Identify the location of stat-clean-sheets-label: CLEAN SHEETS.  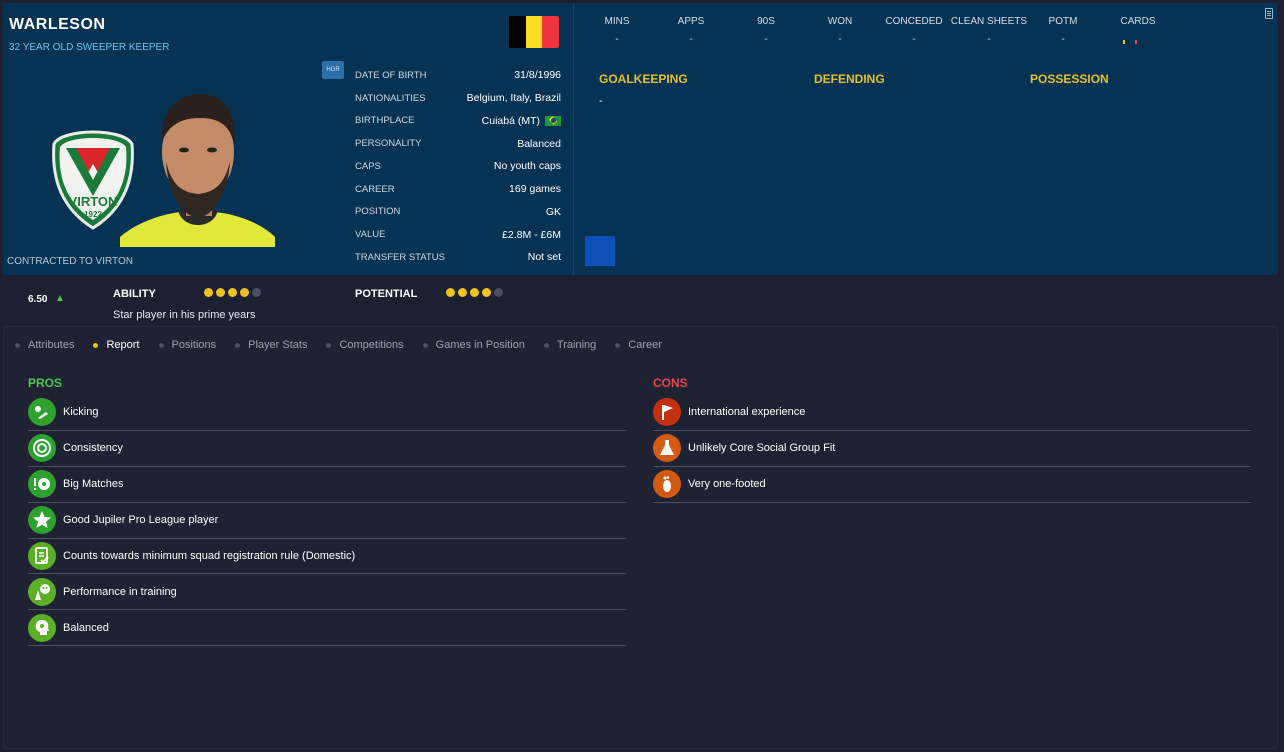
(989, 21).